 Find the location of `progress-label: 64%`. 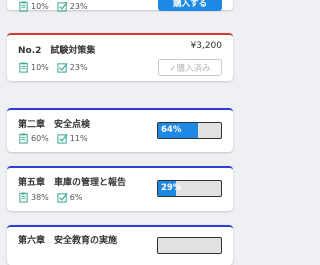

progress-label: 64% is located at coordinates (171, 130).